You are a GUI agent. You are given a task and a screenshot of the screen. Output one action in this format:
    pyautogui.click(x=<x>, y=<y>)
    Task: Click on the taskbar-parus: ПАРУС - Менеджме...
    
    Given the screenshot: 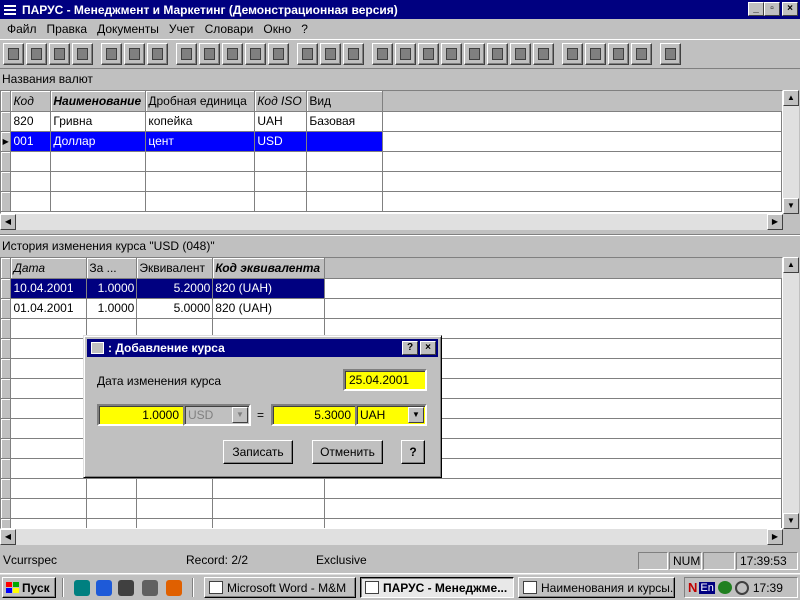 What is the action you would take?
    pyautogui.click(x=437, y=587)
    